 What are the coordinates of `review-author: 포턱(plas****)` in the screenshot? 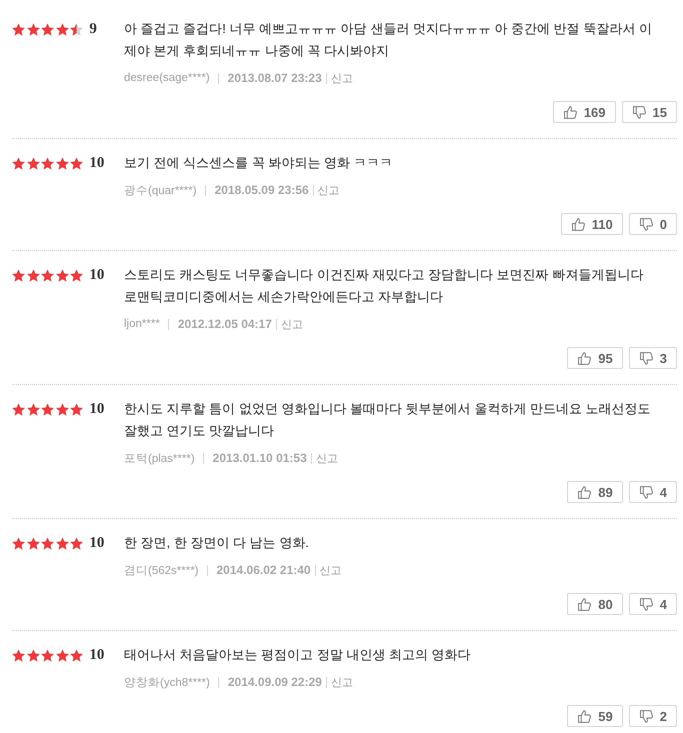 It's located at (159, 459).